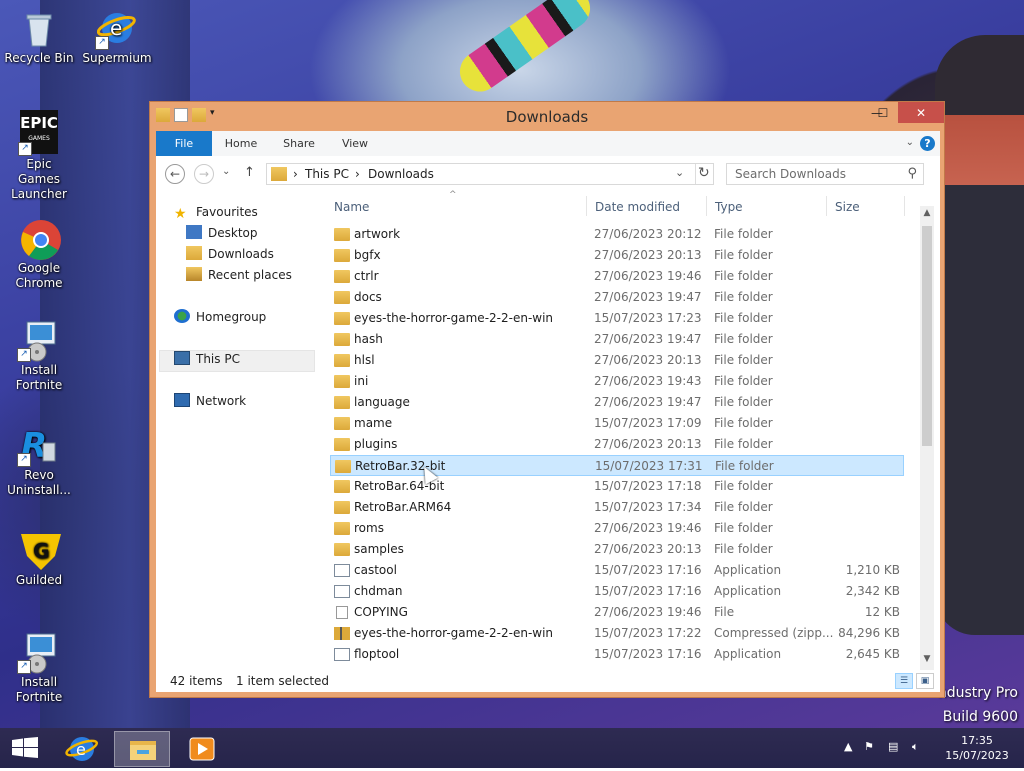 Image resolution: width=1024 pixels, height=771 pixels. What do you see at coordinates (490, 174) in the screenshot?
I see `address-bar: › This PC › Downloads ⌄ ↻` at bounding box center [490, 174].